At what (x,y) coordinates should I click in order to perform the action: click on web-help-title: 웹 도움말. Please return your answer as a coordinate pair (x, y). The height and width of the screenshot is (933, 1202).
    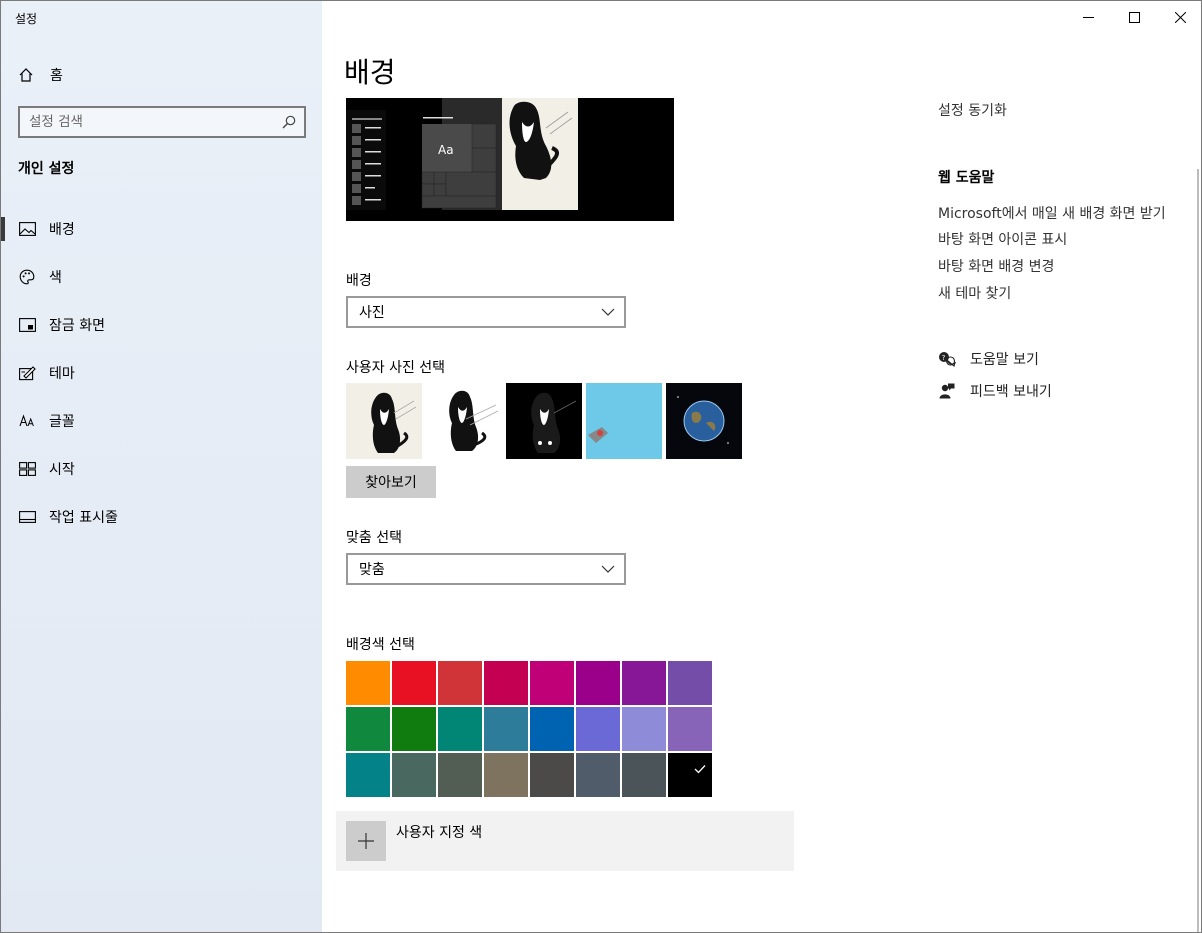
    Looking at the image, I should click on (966, 178).